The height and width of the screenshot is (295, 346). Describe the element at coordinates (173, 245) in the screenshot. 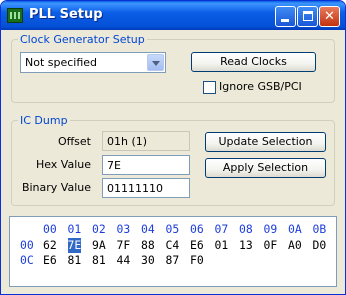

I see `hex-dump-cell: C4` at that location.